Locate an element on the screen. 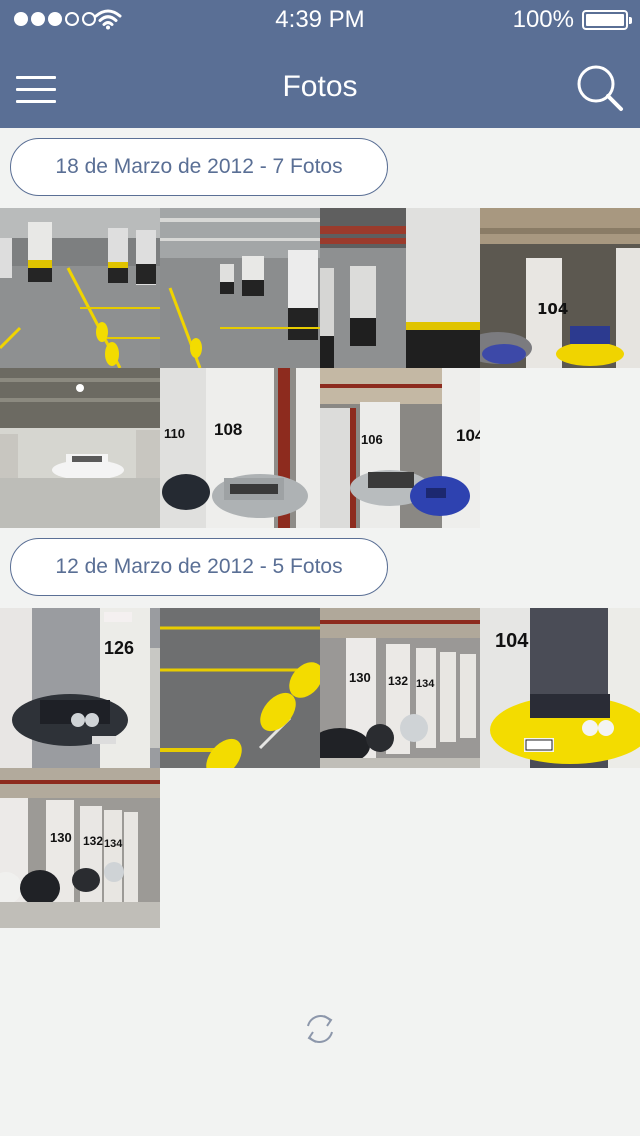 The width and height of the screenshot is (640, 1136). status-bar: 4:39 PM 100% is located at coordinates (320, 20).